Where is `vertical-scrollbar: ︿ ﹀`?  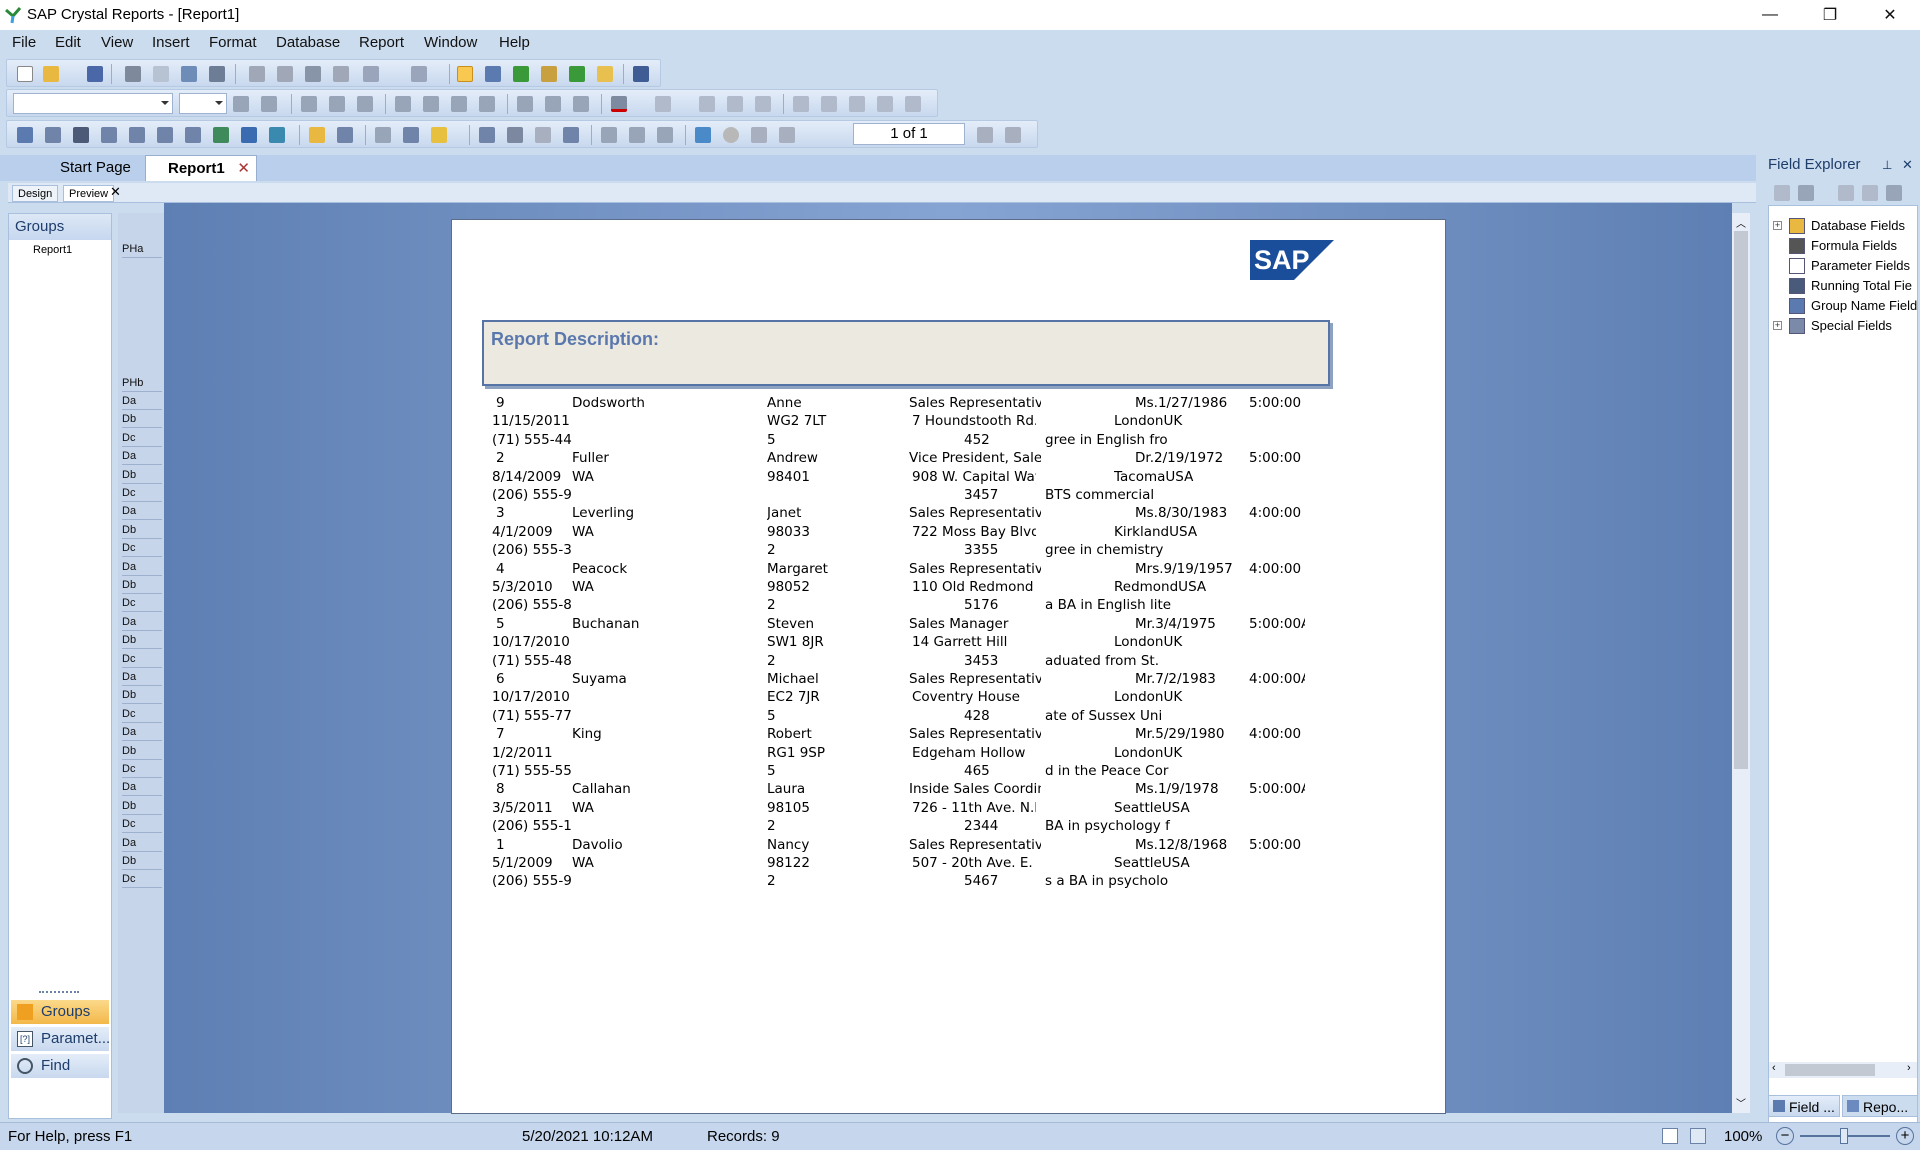 vertical-scrollbar: ︿ ﹀ is located at coordinates (1741, 663).